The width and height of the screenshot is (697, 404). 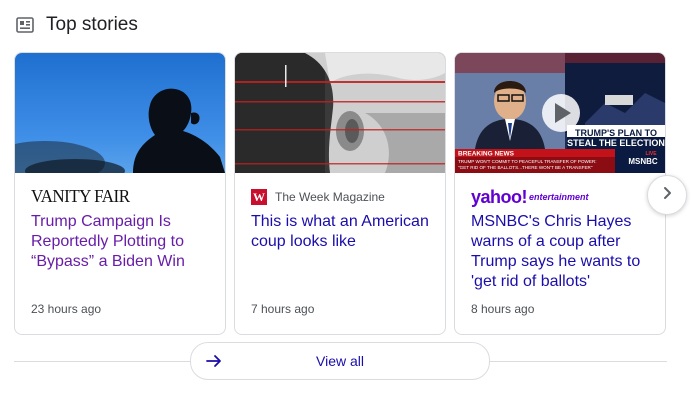 What do you see at coordinates (92, 24) in the screenshot?
I see `section-title: Top stories` at bounding box center [92, 24].